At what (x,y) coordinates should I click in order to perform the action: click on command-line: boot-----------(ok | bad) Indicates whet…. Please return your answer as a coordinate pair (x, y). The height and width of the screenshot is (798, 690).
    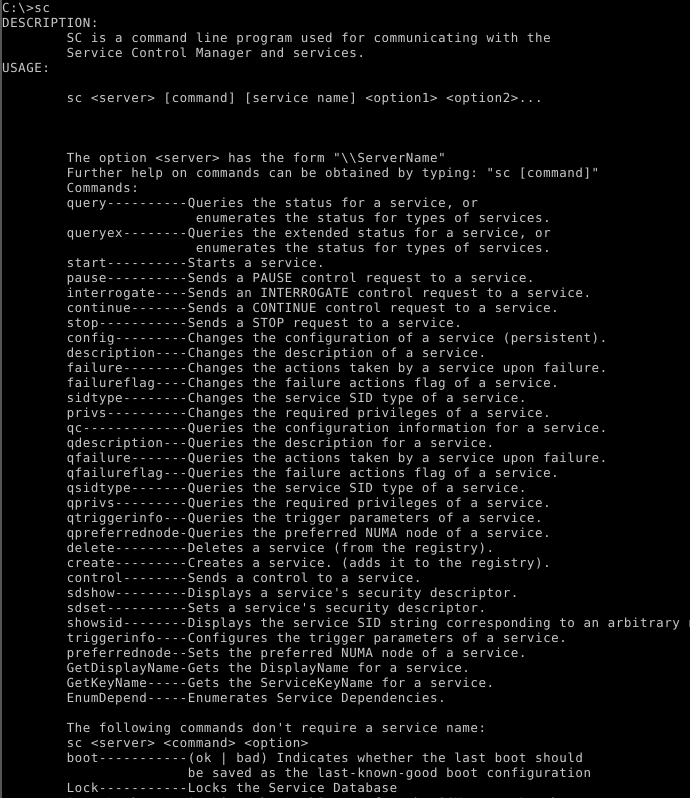
    Looking at the image, I should click on (293, 757).